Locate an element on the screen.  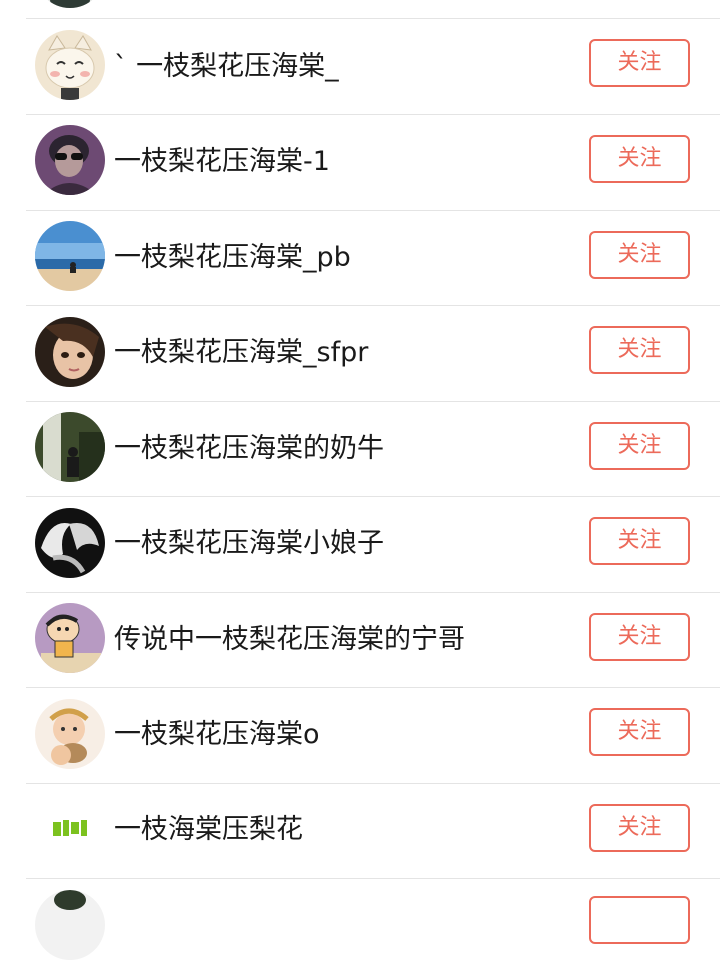
cartoon-boy-avatar-icon is located at coordinates (70, 638).